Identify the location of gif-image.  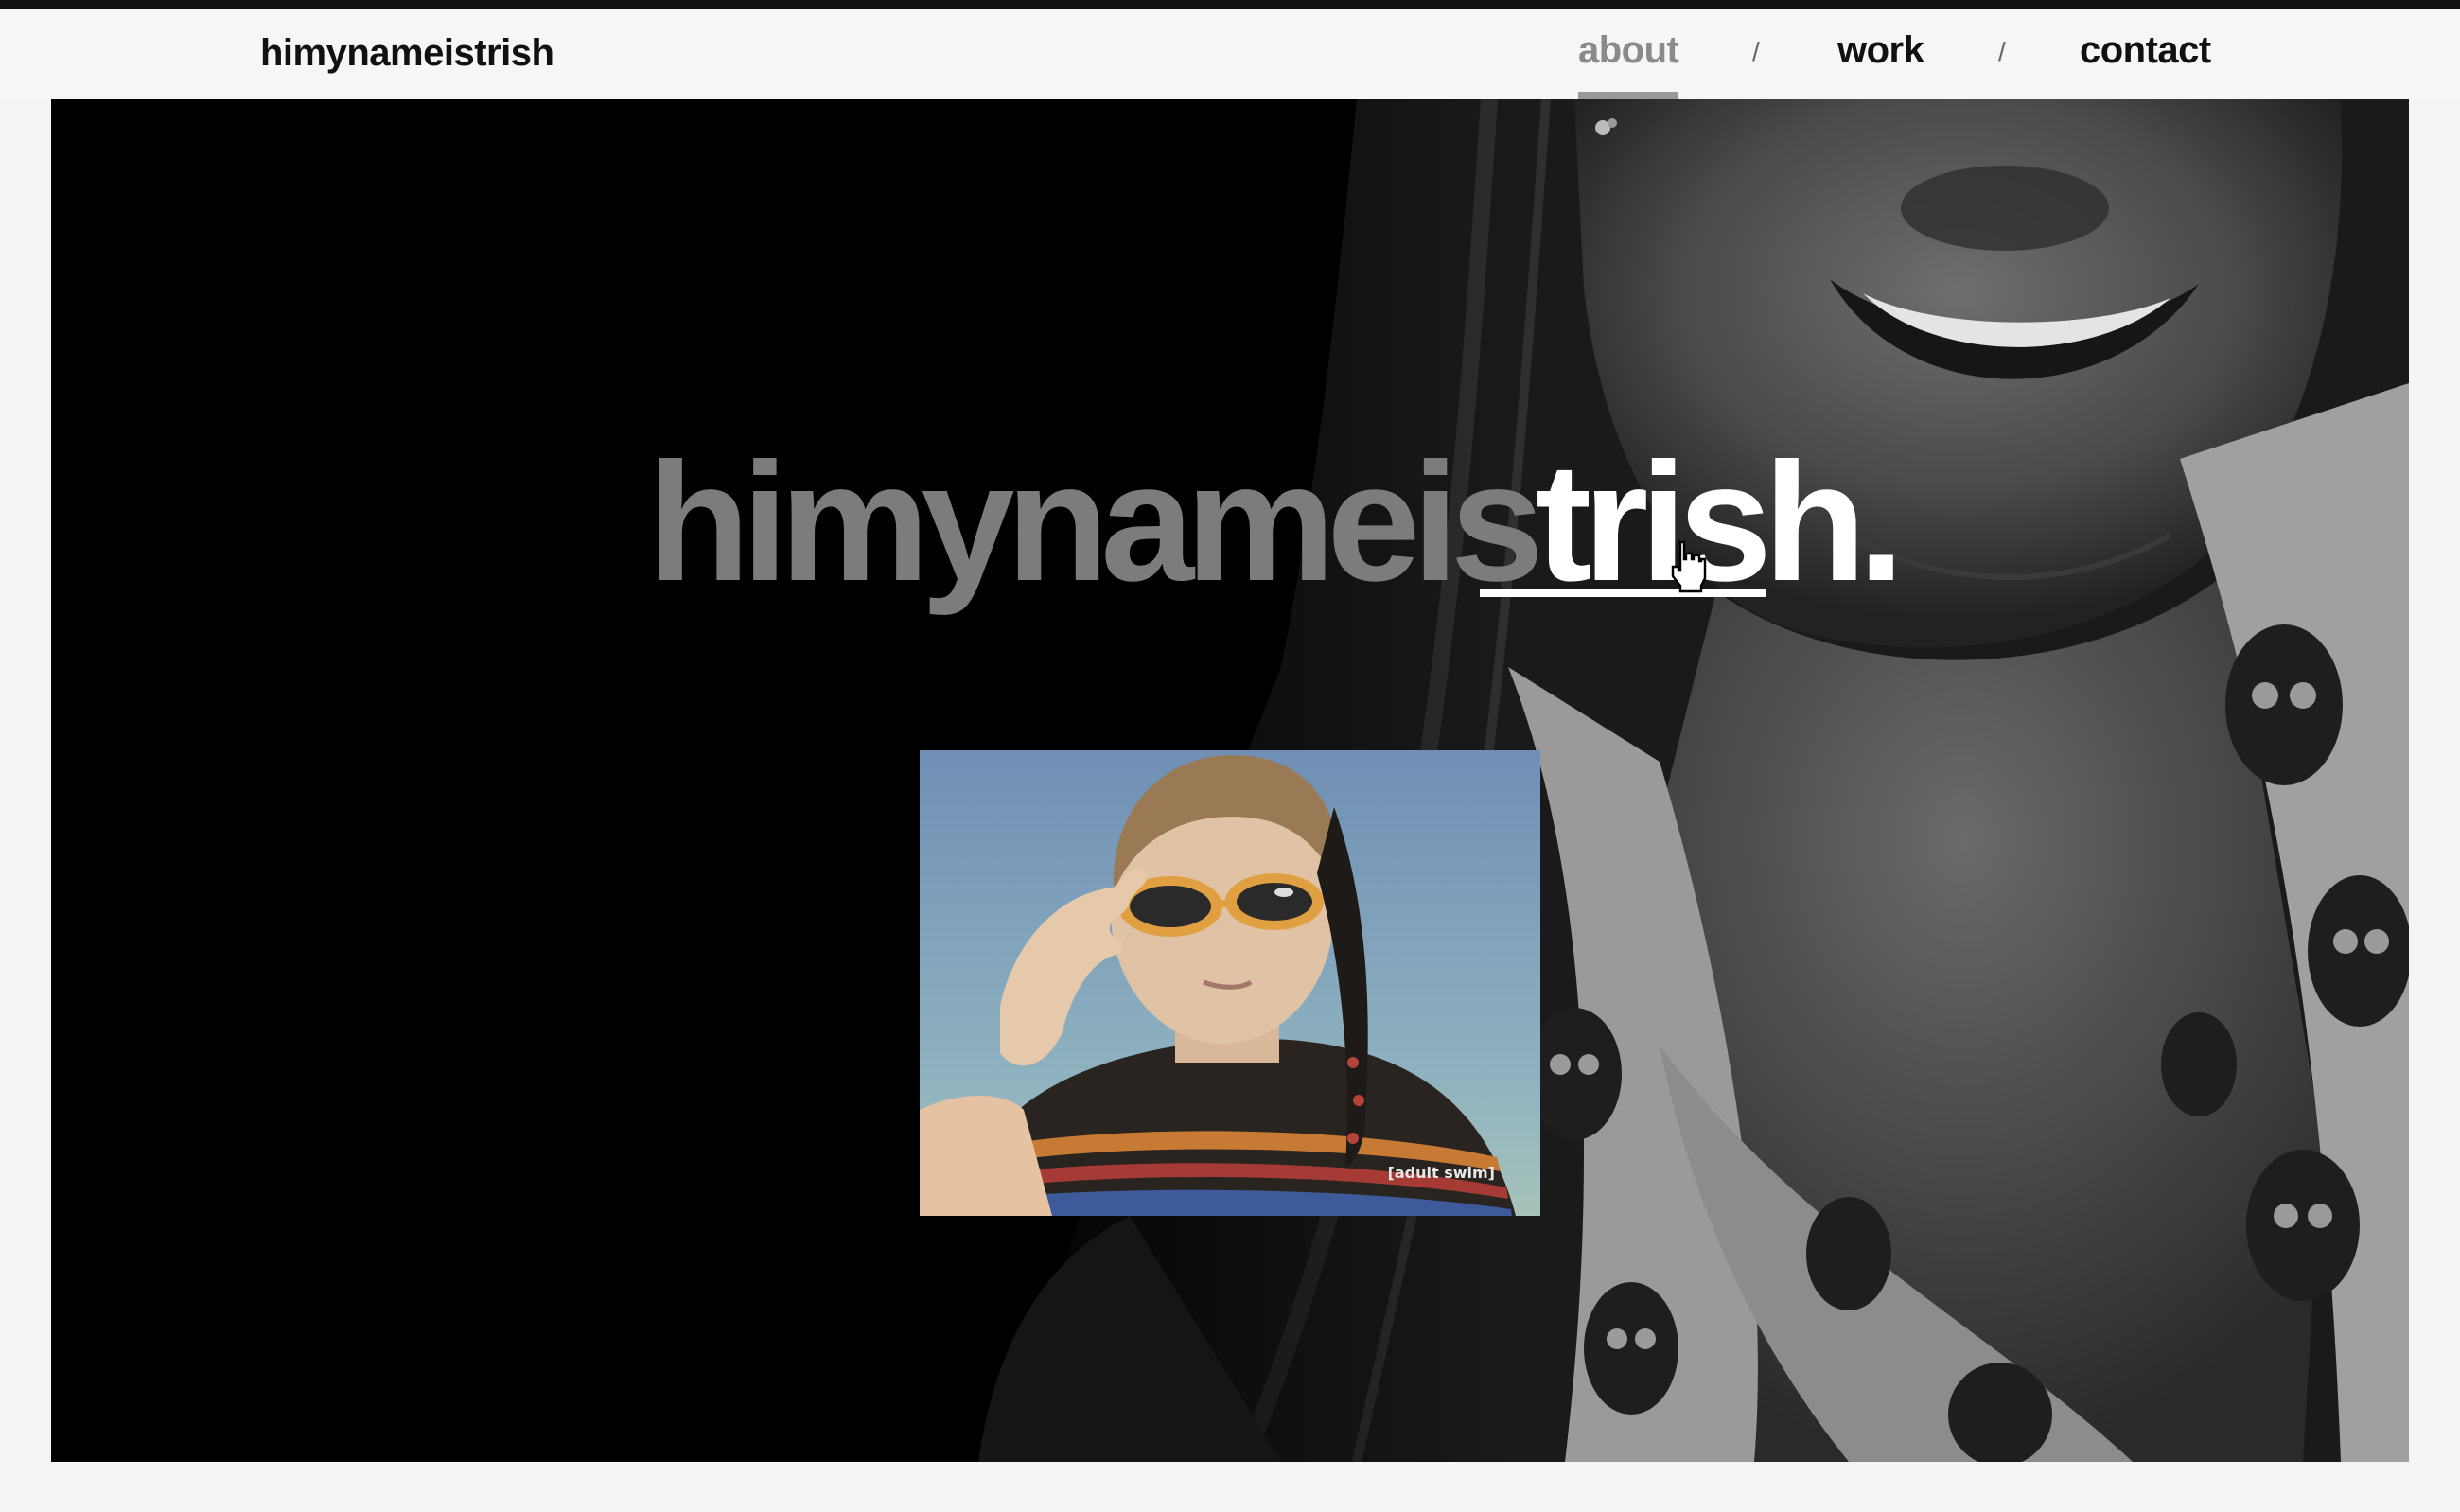
(1230, 983).